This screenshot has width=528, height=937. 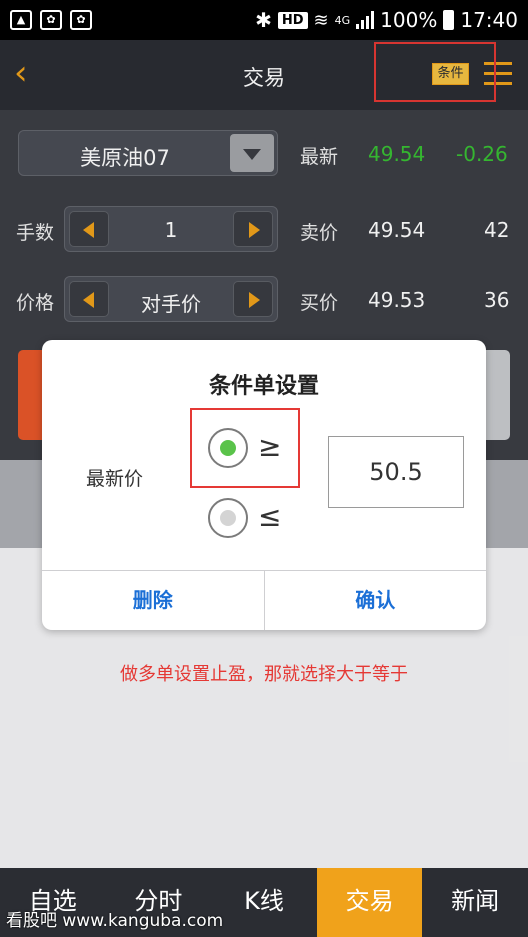 What do you see at coordinates (321, 20) in the screenshot?
I see `wifi-icon: ≋` at bounding box center [321, 20].